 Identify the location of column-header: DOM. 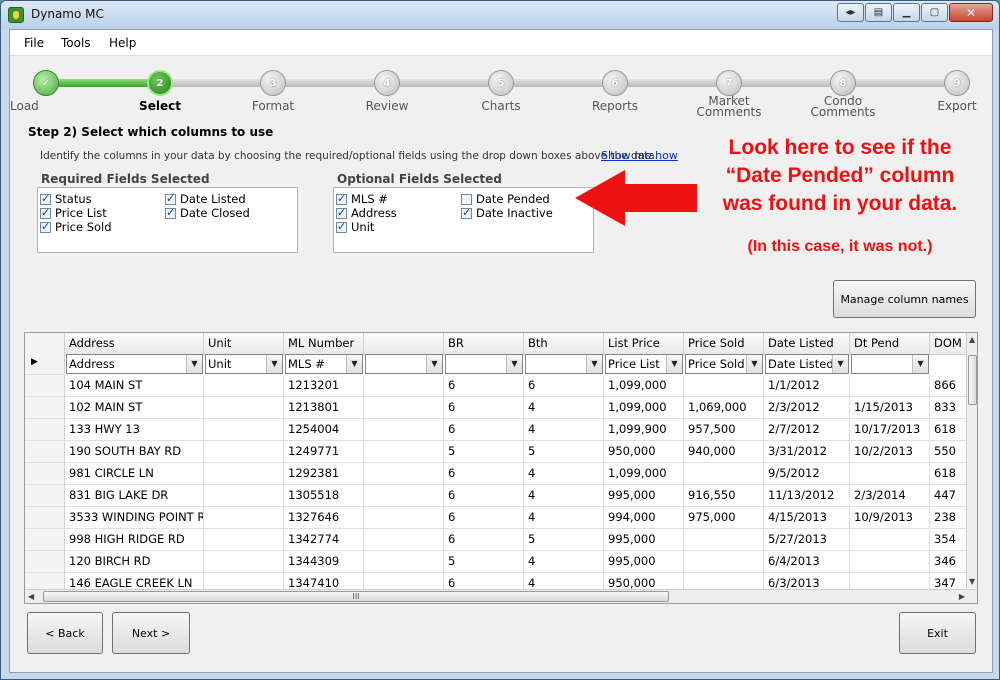
(948, 344).